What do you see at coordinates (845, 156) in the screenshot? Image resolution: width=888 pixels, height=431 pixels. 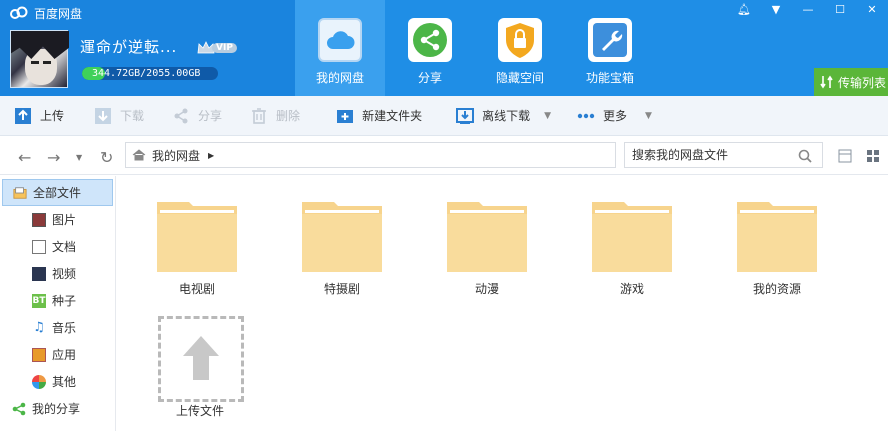 I see `list-view-icon` at bounding box center [845, 156].